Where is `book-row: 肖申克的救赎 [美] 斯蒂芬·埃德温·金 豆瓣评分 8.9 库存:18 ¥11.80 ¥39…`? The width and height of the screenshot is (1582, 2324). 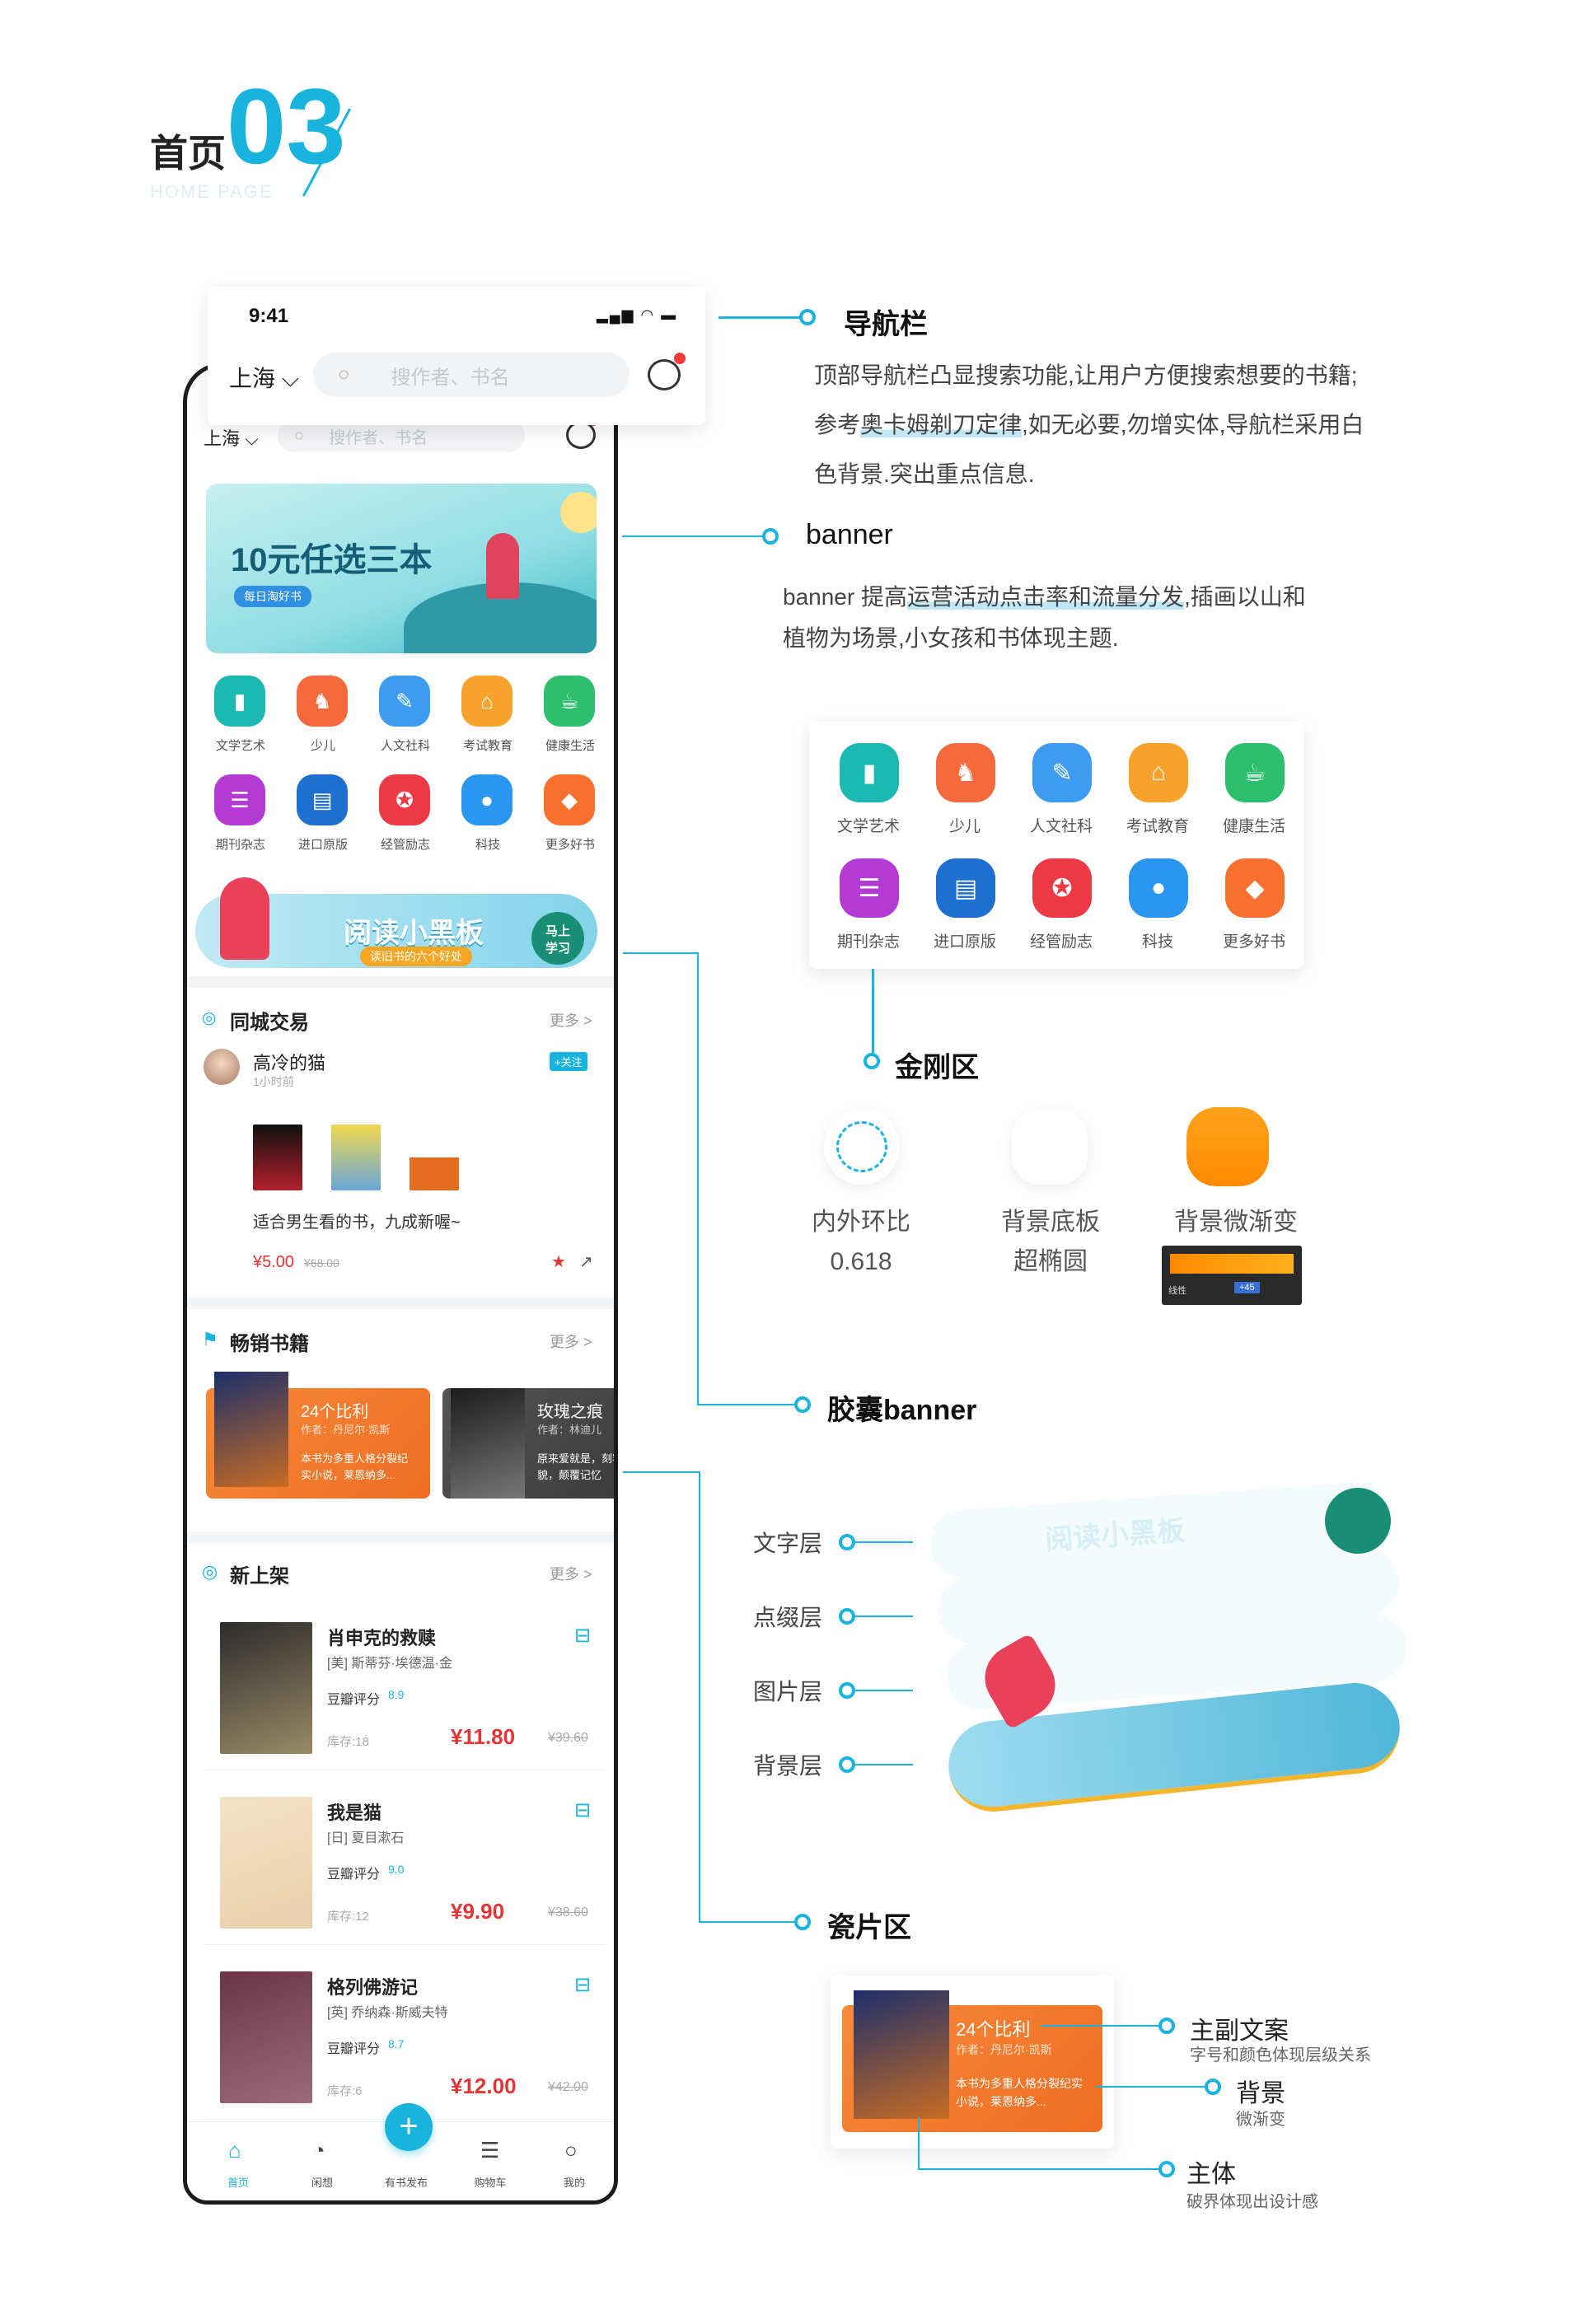 book-row: 肖申克的救赎 [美] 斯蒂芬·埃德温·金 豆瓣评分 8.9 库存:18 ¥11.80 ¥39… is located at coordinates (405, 1690).